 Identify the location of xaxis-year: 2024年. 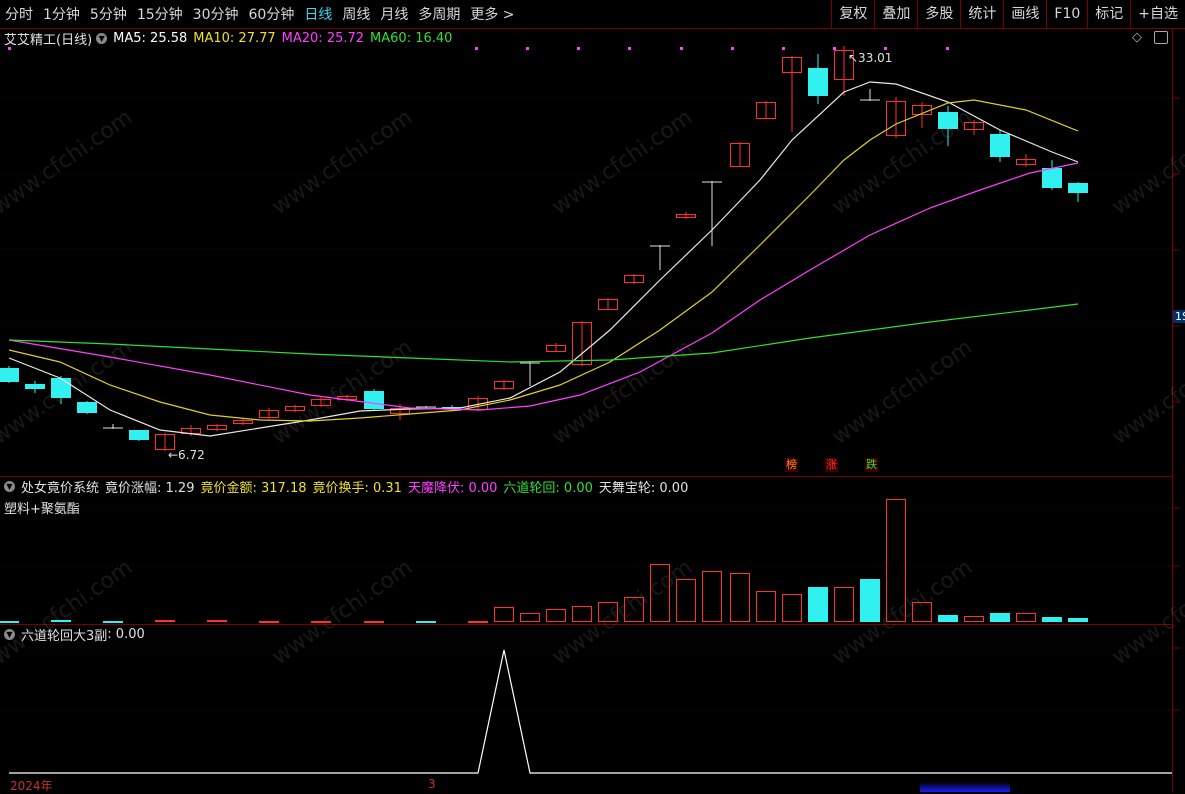
(31, 786).